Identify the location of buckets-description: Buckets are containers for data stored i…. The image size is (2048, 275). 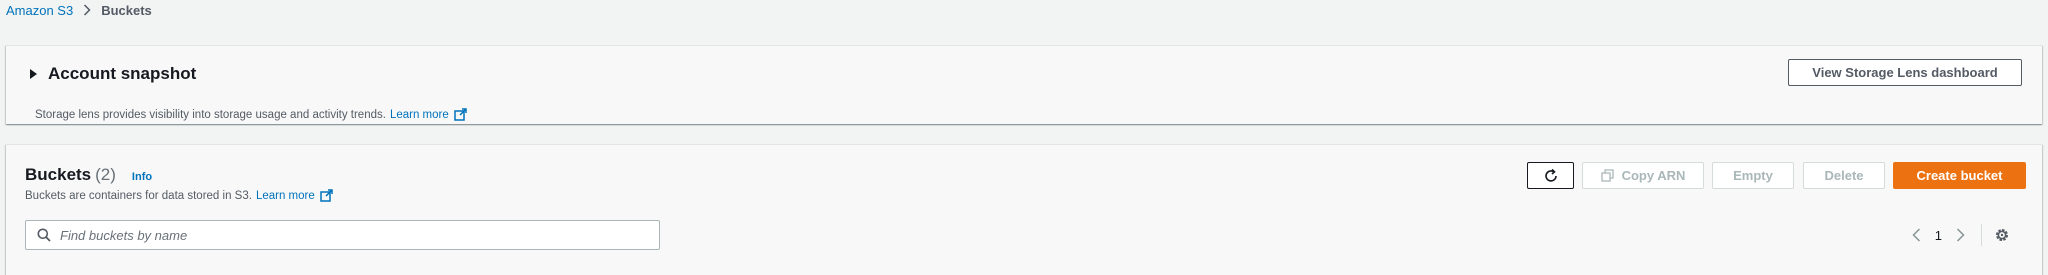
(179, 195).